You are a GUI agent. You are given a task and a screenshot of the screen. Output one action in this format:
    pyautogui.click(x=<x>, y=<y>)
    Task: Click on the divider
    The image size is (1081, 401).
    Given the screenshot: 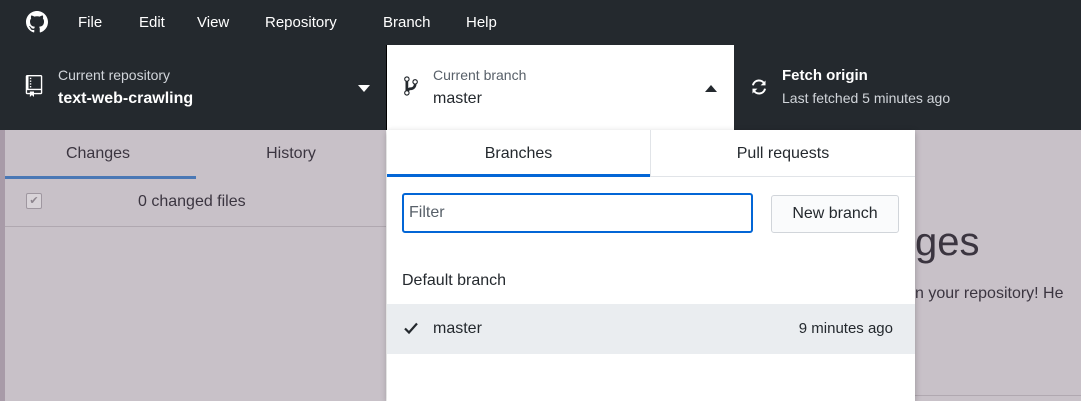 What is the action you would take?
    pyautogui.click(x=998, y=395)
    